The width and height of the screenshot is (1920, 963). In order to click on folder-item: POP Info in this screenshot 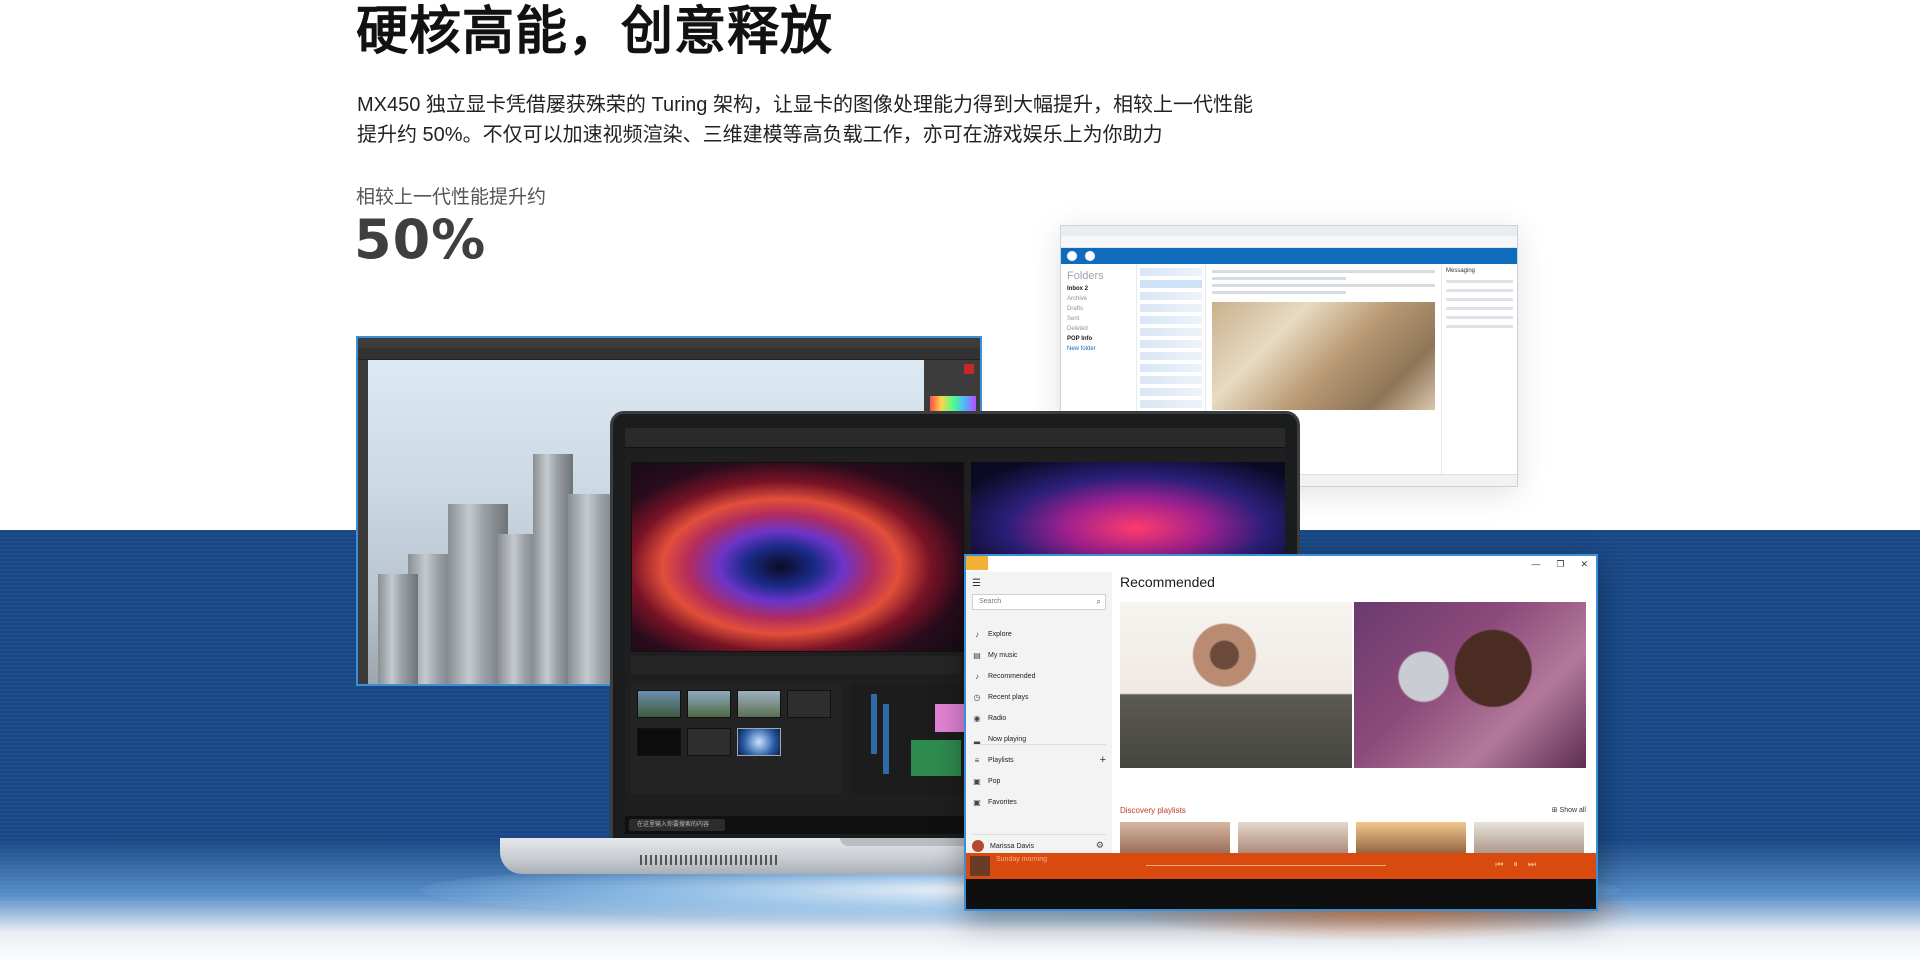, I will do `click(1080, 339)`.